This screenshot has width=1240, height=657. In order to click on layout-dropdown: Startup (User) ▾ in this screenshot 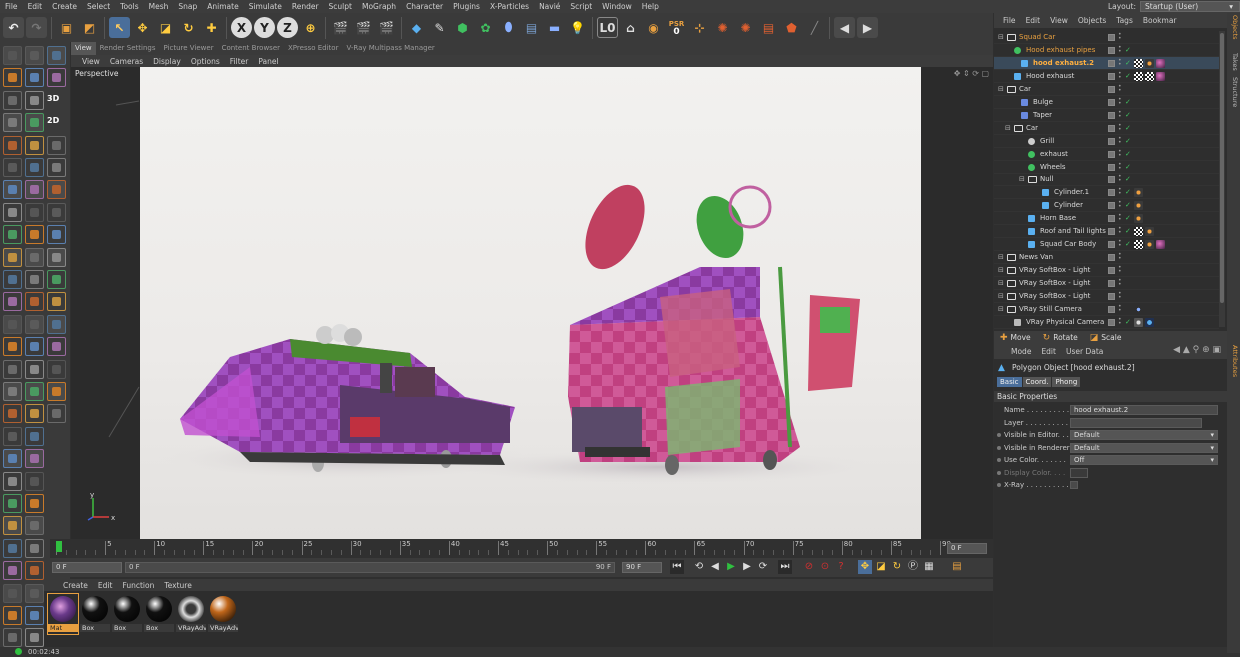, I will do `click(1190, 6)`.